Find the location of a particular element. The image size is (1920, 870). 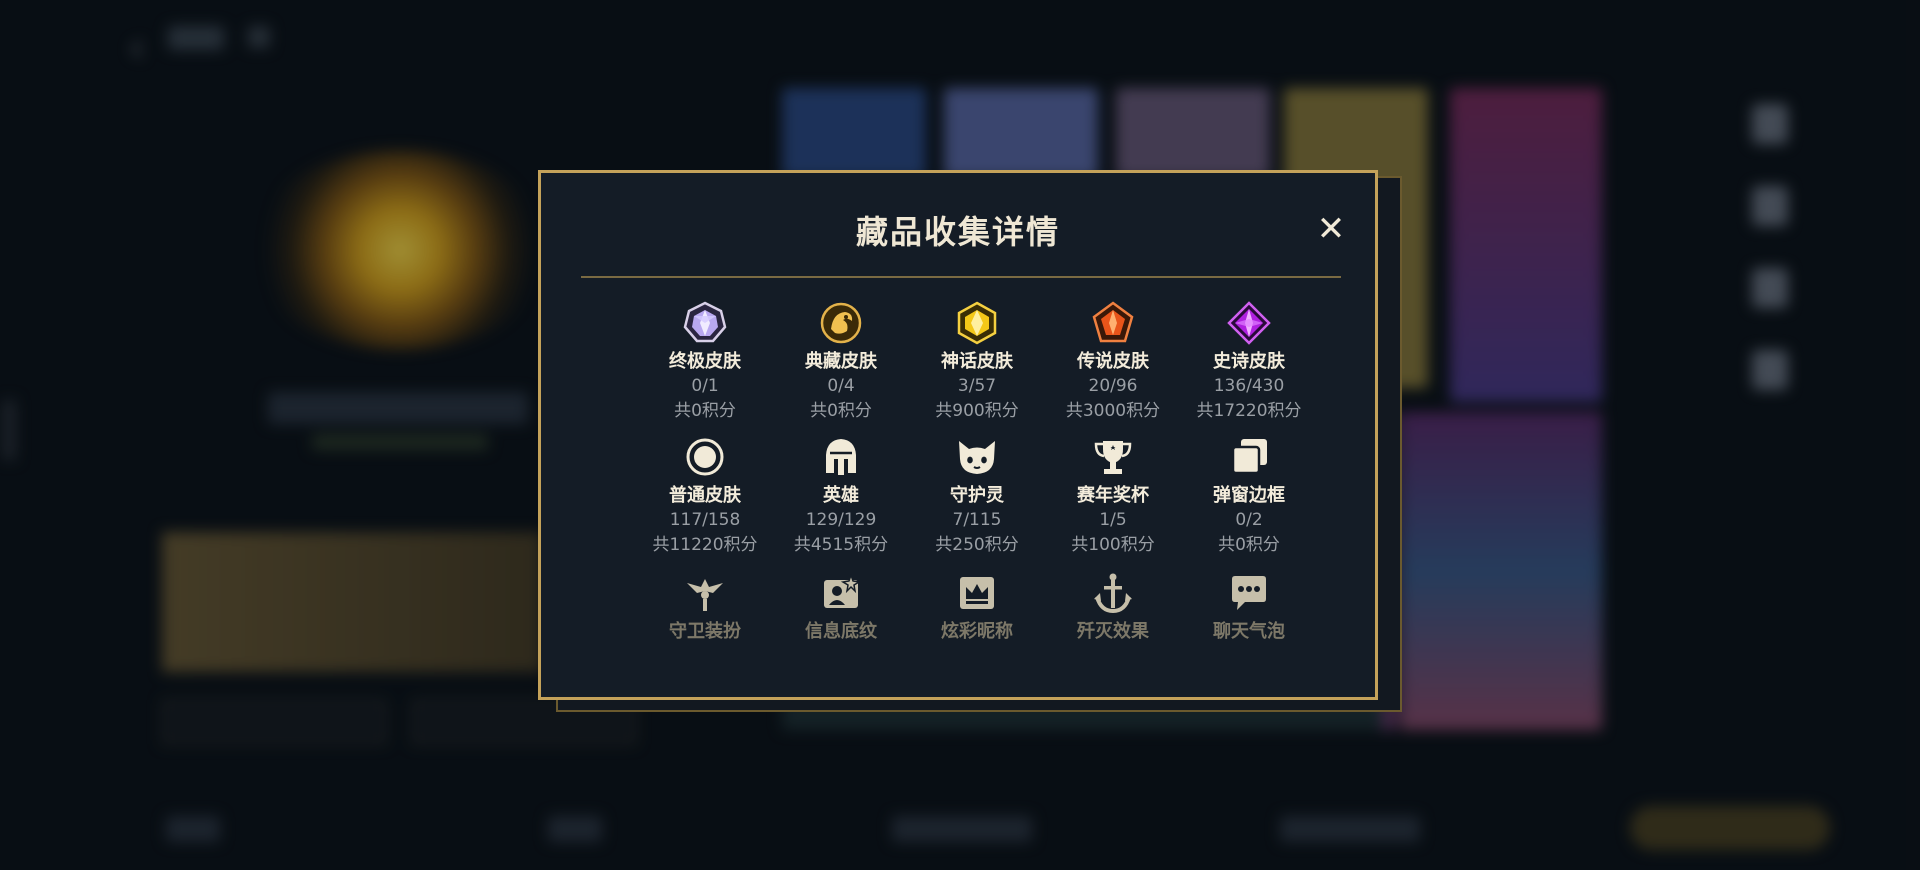

category-name: 典藏皮肤 is located at coordinates (841, 361).